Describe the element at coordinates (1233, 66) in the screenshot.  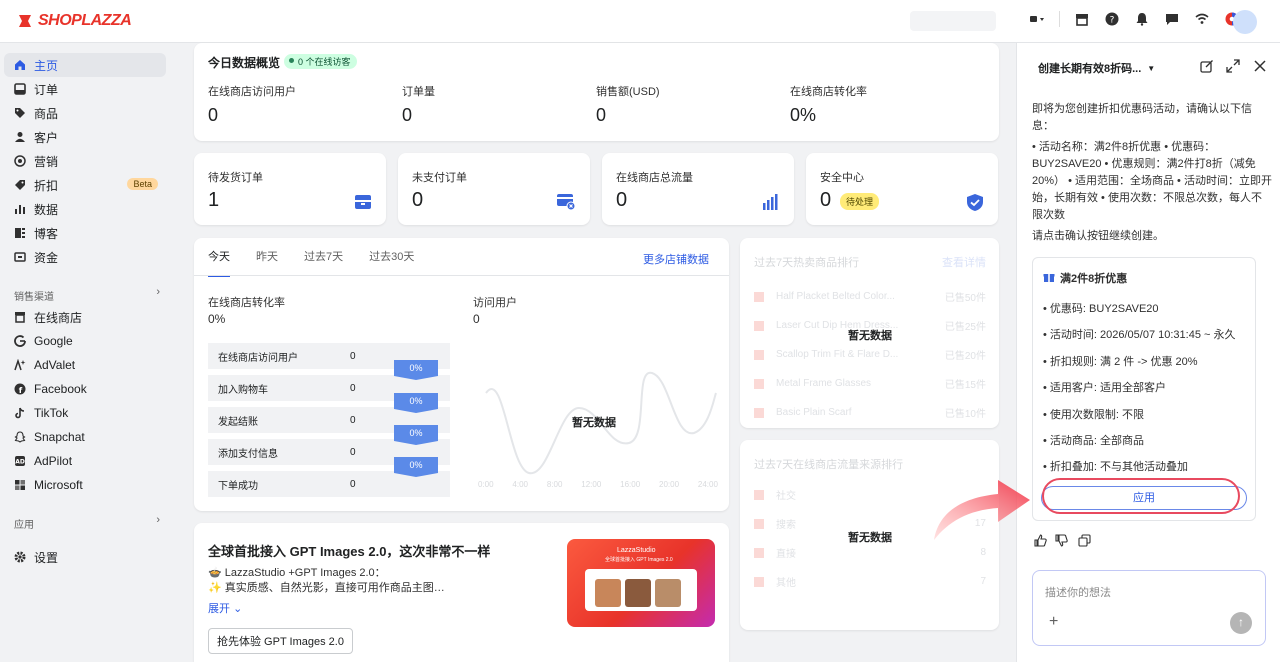
I see `expand-icon` at that location.